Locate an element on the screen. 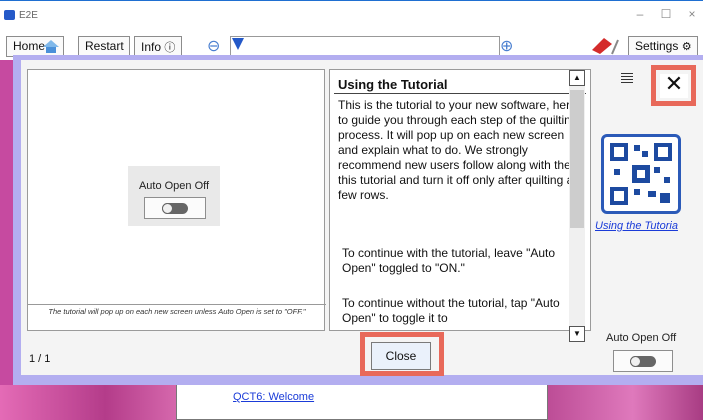 This screenshot has width=703, height=420. home-button: Home is located at coordinates (35, 46).